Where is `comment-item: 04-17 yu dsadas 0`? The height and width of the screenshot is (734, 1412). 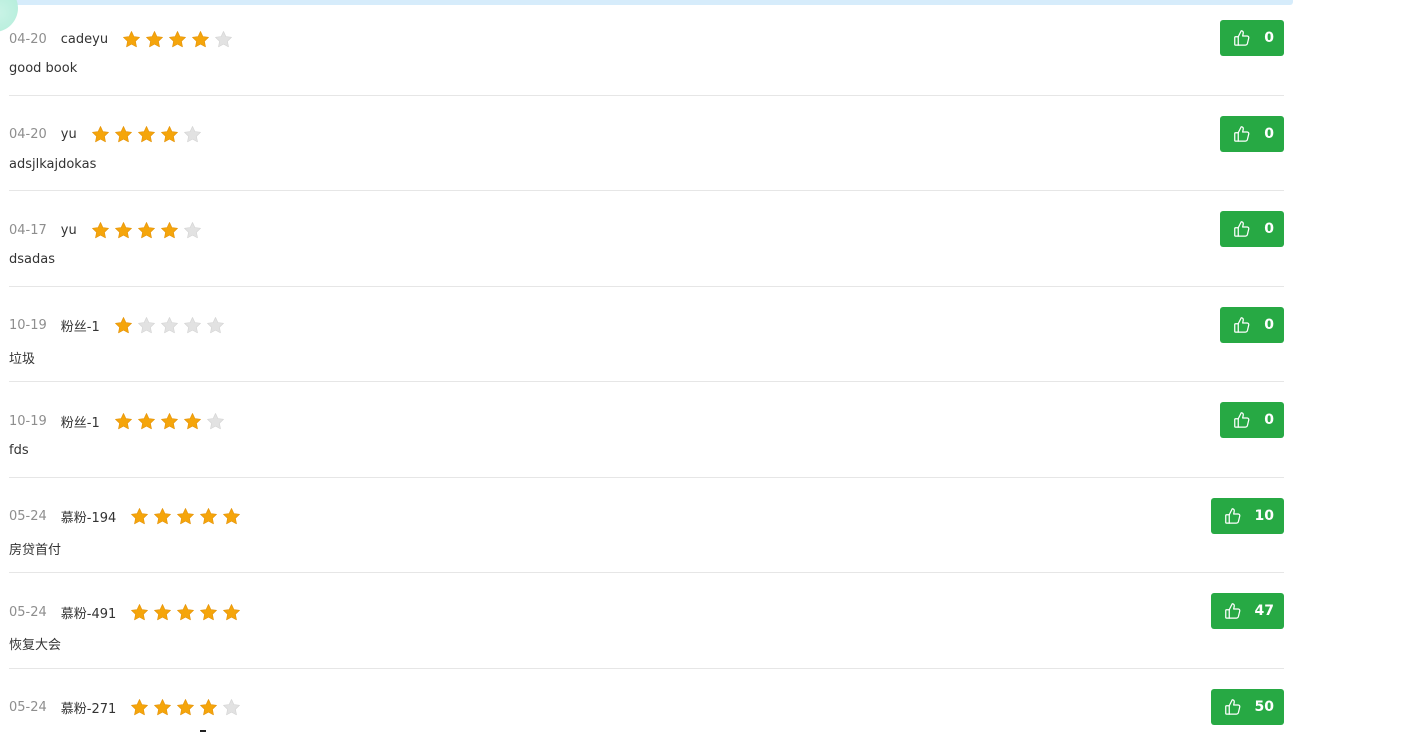
comment-item: 04-17 yu dsadas 0 is located at coordinates (646, 239).